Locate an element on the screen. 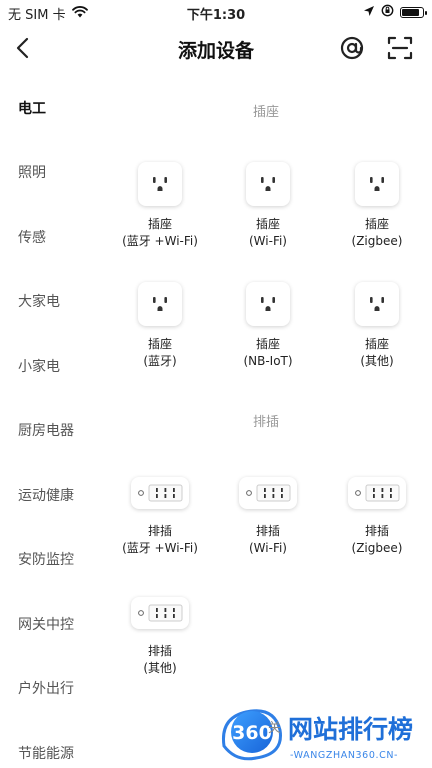  sidebar-item-security: 安防监控 is located at coordinates (46, 559).